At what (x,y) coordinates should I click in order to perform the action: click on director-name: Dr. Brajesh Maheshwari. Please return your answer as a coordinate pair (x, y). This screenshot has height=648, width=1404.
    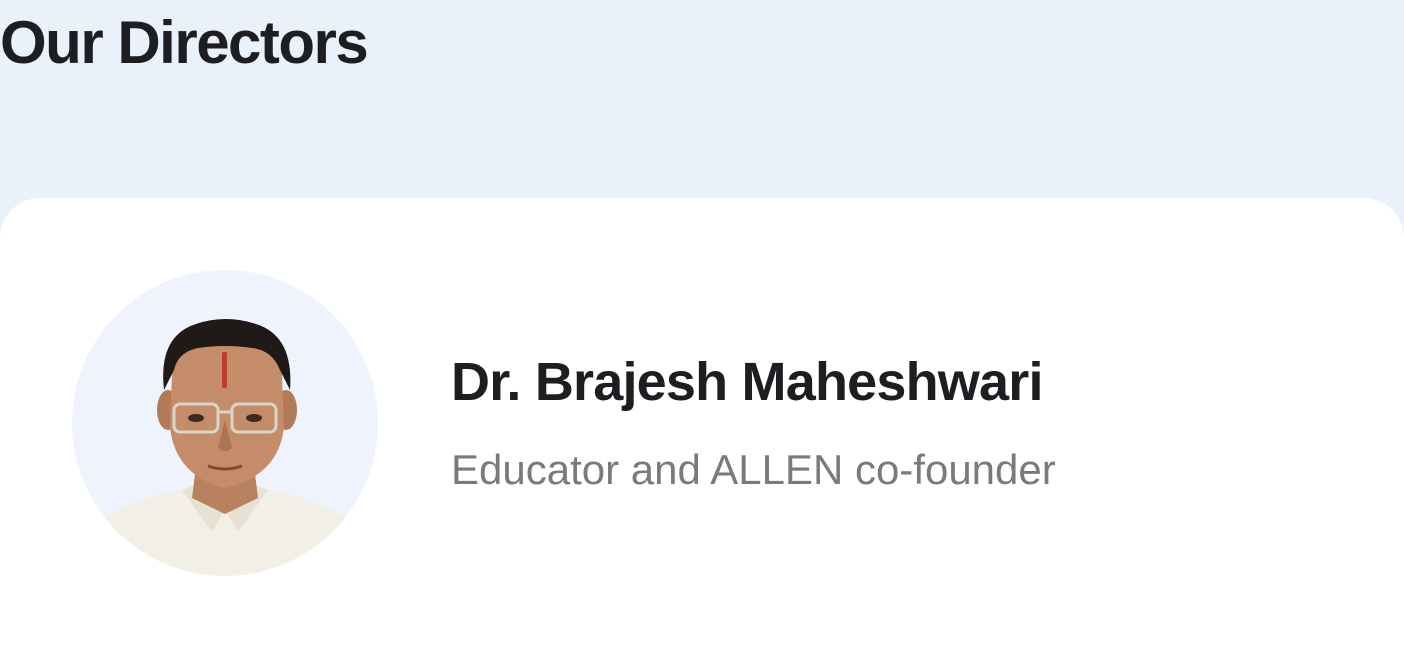
    Looking at the image, I should click on (747, 382).